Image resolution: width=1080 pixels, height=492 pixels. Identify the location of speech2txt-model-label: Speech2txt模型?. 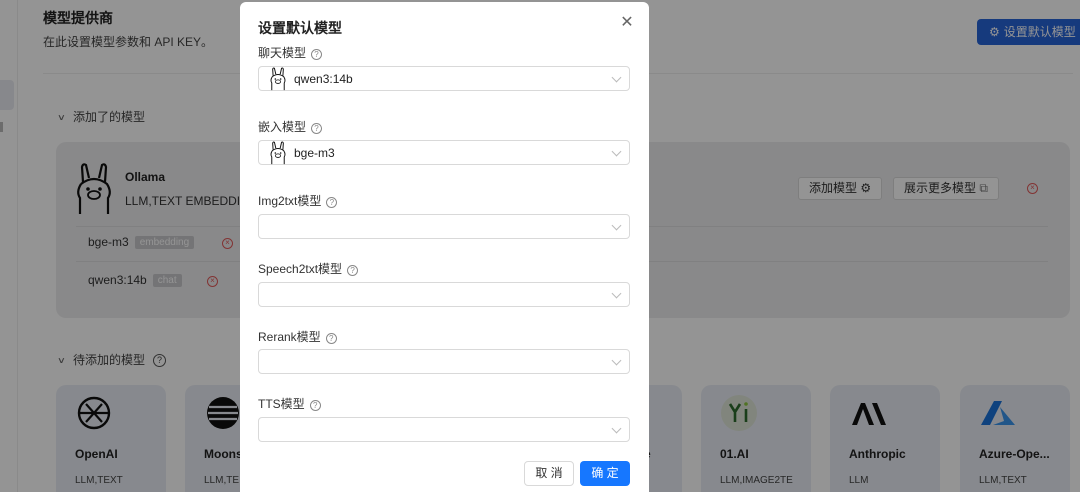
(308, 268).